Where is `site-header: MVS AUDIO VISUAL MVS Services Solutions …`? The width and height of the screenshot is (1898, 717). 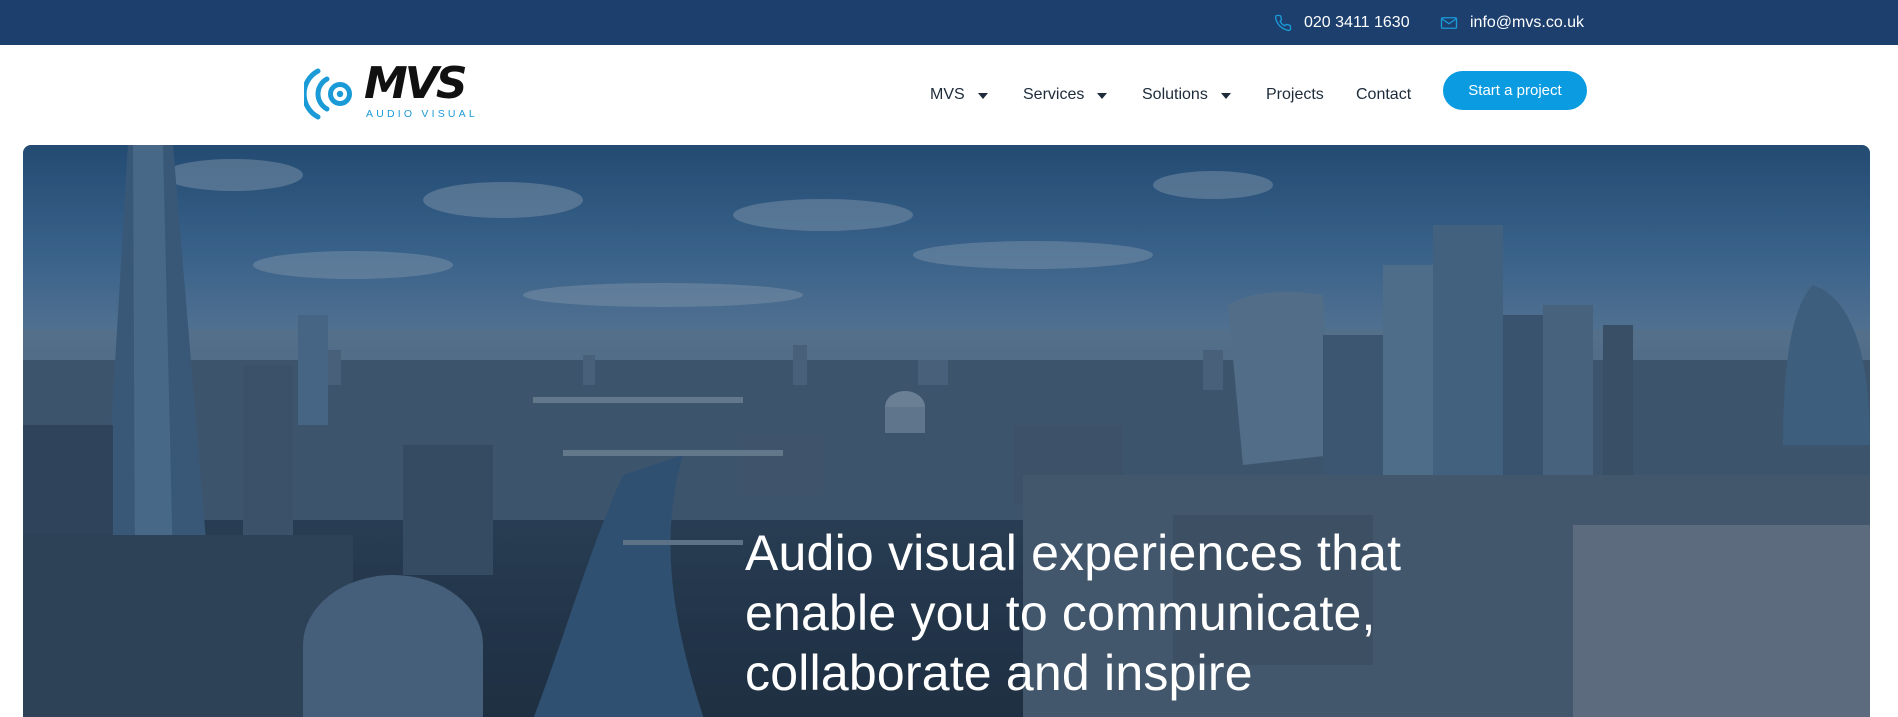
site-header: MVS AUDIO VISUAL MVS Services Solutions … is located at coordinates (949, 95).